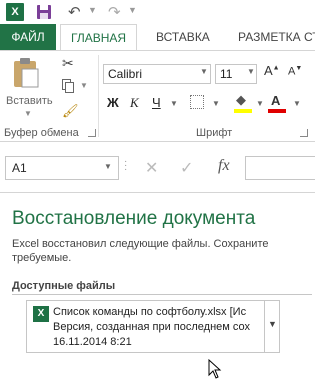  Describe the element at coordinates (29, 101) in the screenshot. I see `paste-button-label: Вставить` at that location.